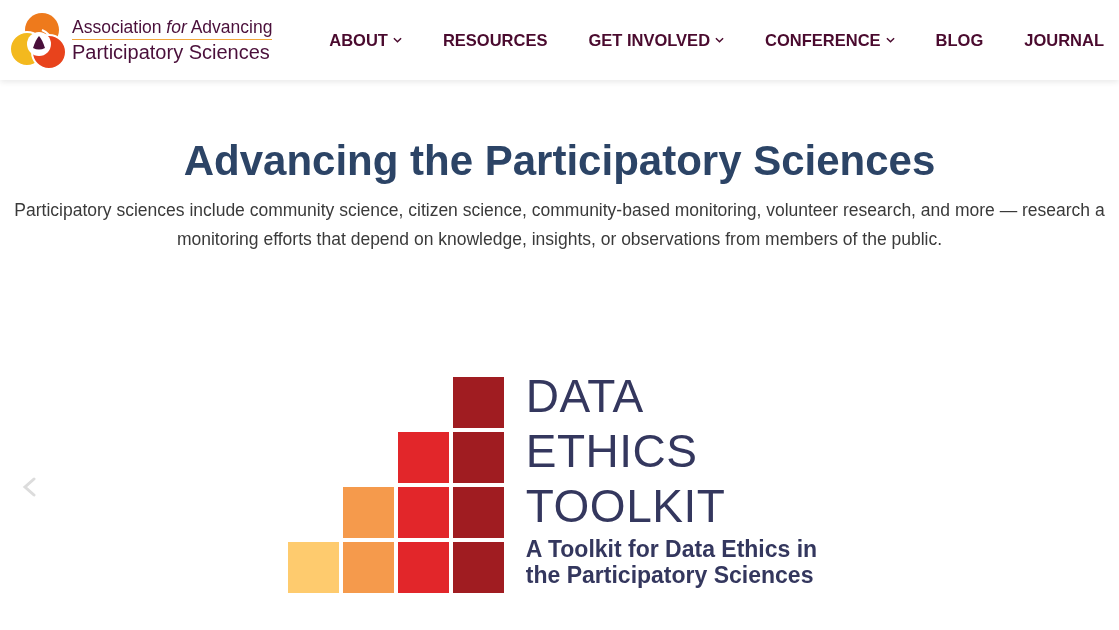 The width and height of the screenshot is (1119, 630). Describe the element at coordinates (365, 40) in the screenshot. I see `nav-menu-item: ABOUT` at that location.